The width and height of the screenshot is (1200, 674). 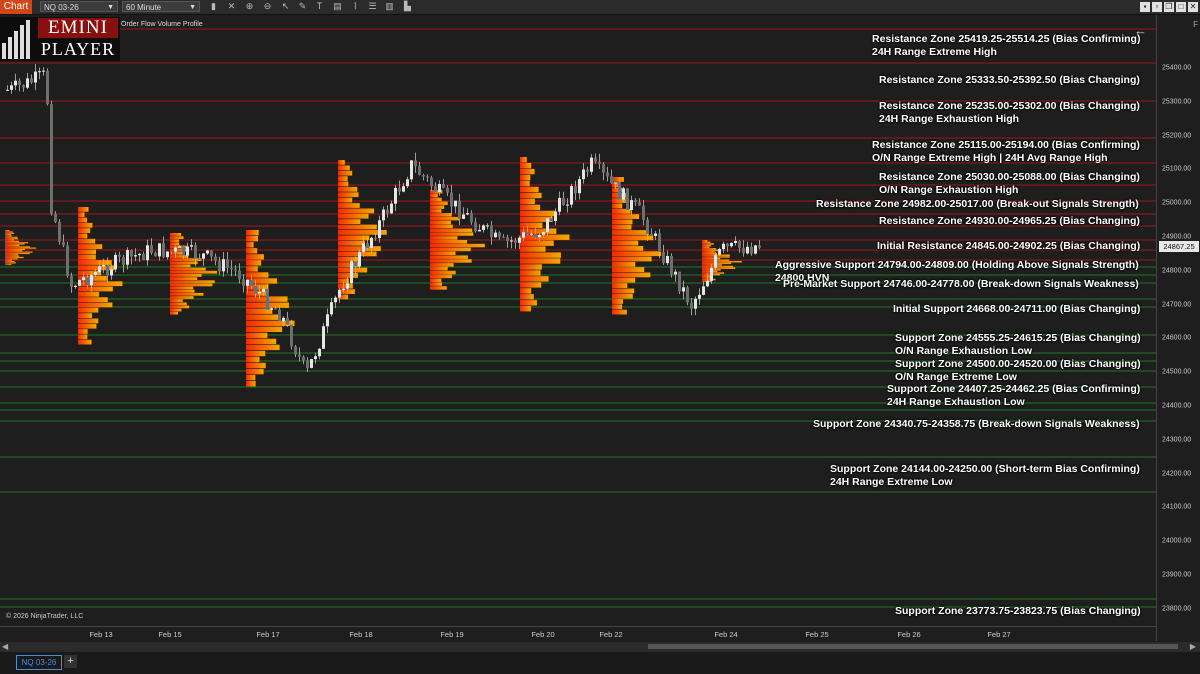 What do you see at coordinates (1145, 7) in the screenshot?
I see `link-icon: ▪` at bounding box center [1145, 7].